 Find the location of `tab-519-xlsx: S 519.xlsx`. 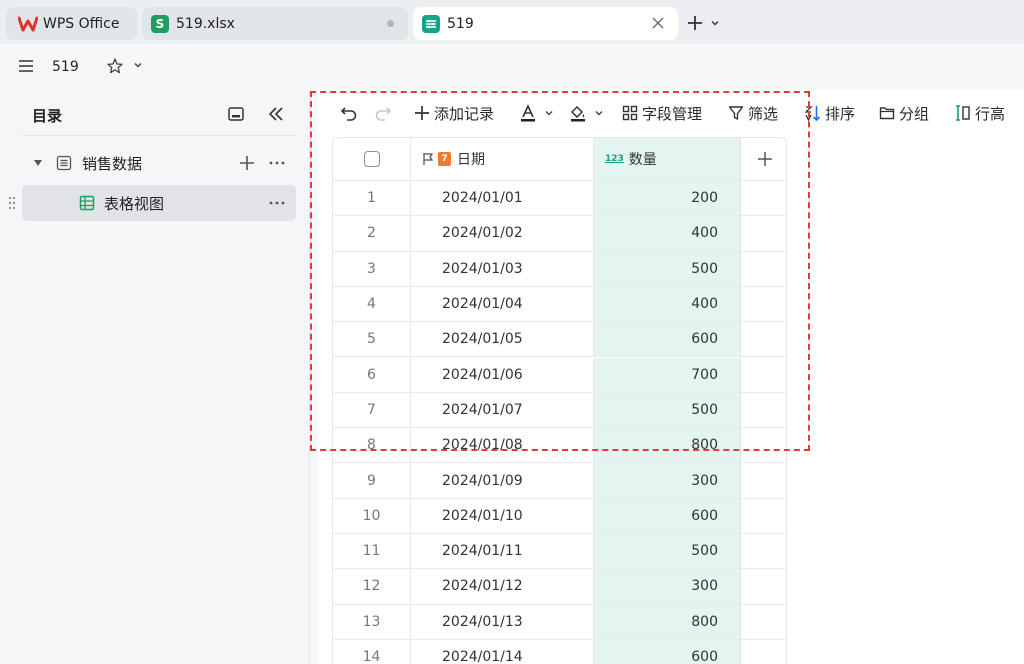

tab-519-xlsx: S 519.xlsx is located at coordinates (275, 23).